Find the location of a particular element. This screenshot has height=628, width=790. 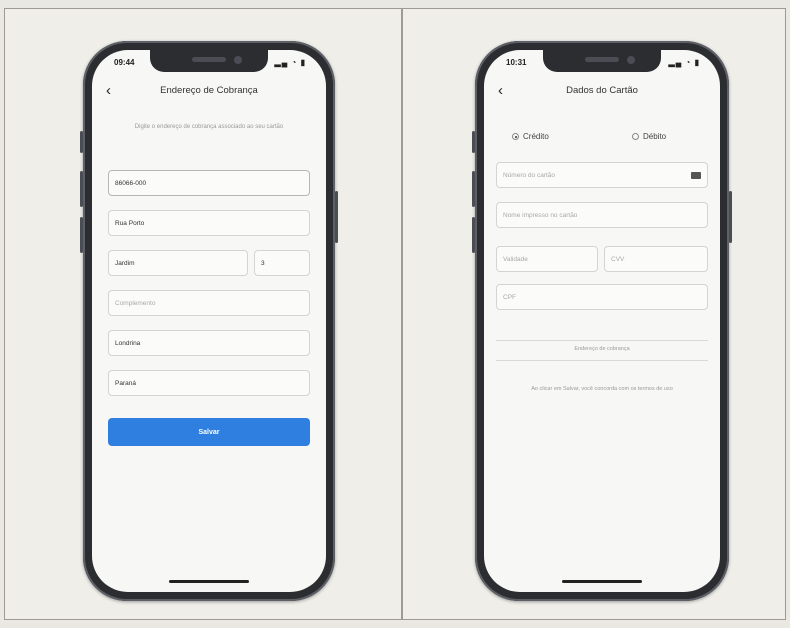

credit-card-icon is located at coordinates (696, 175).